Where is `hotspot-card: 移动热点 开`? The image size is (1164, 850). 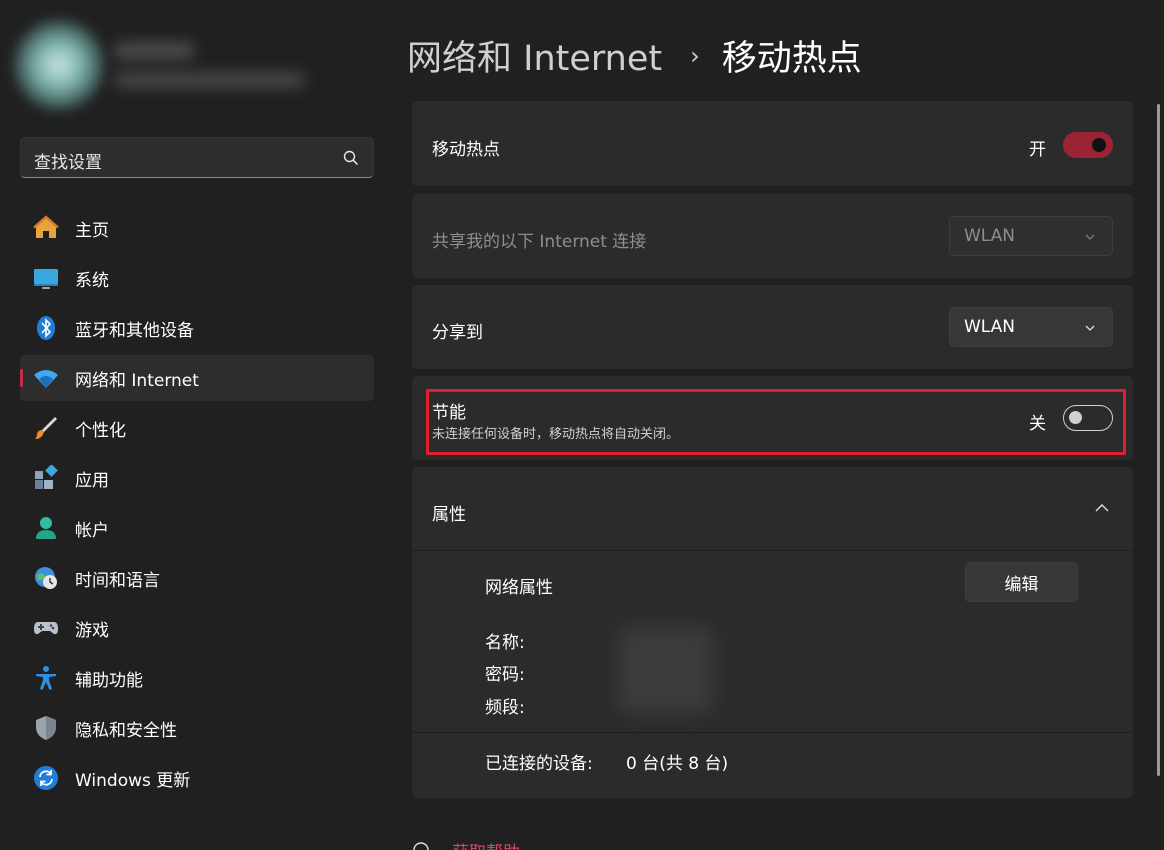
hotspot-card: 移动热点 开 is located at coordinates (772, 143).